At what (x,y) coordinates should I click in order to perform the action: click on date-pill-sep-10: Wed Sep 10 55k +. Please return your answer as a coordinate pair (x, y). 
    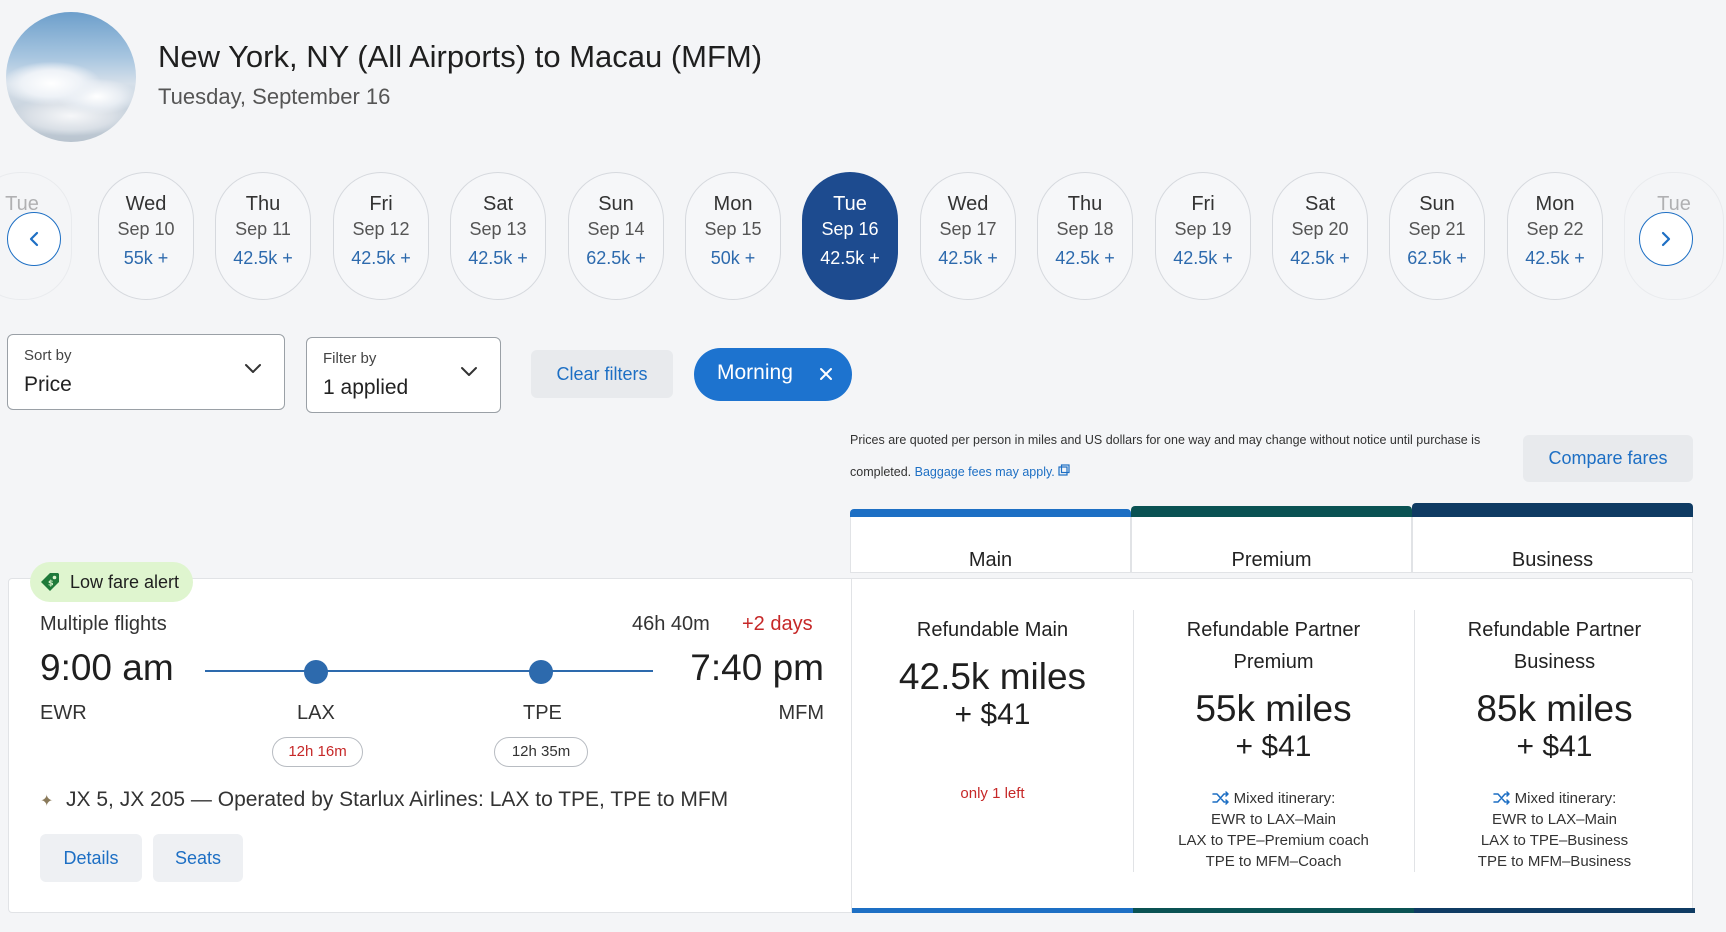
    Looking at the image, I should click on (146, 236).